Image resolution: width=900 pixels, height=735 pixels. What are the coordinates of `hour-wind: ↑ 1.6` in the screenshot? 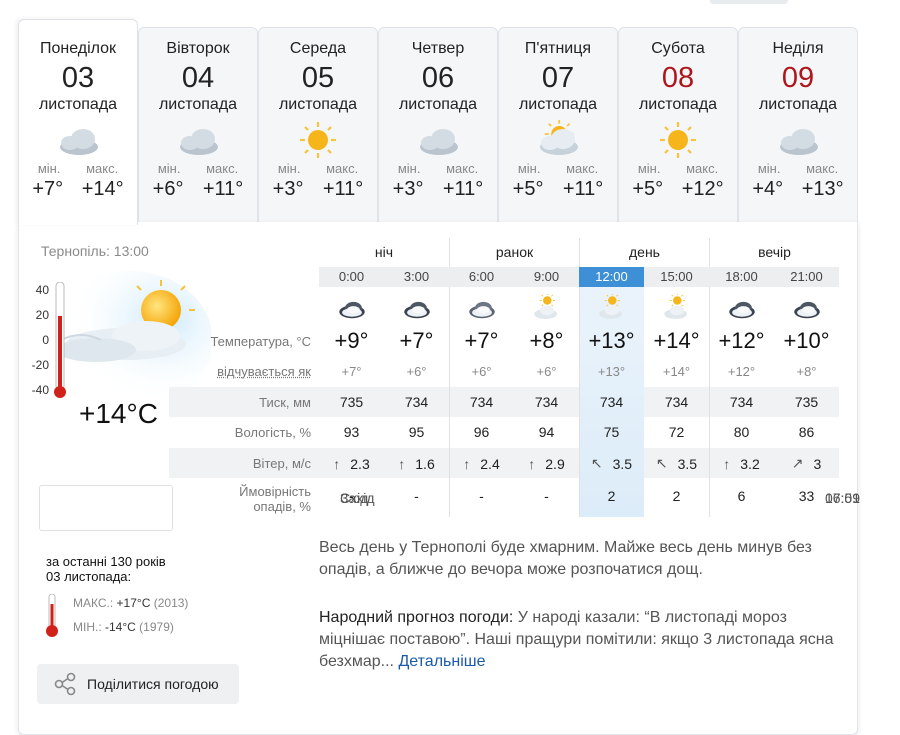 It's located at (416, 463).